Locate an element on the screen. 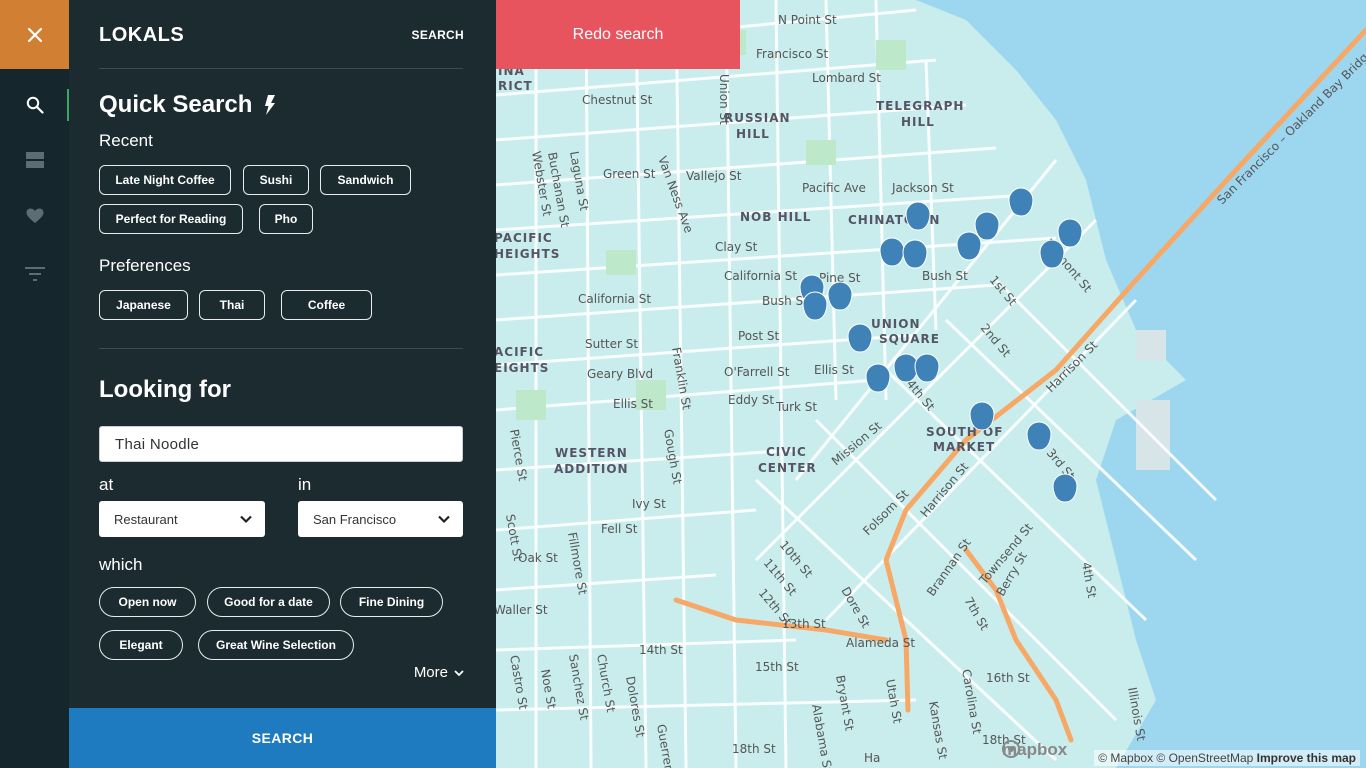  rail-list-button is located at coordinates (34, 160).